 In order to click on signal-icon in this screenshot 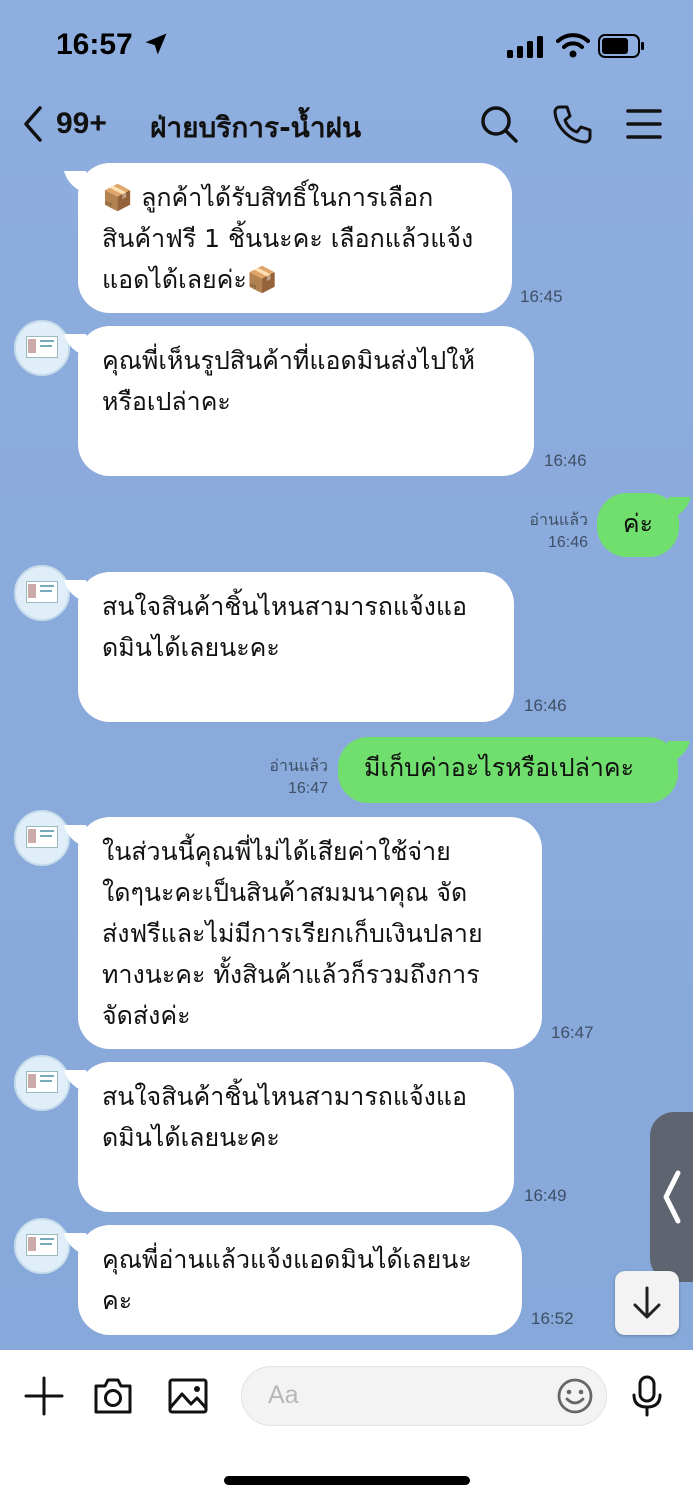, I will do `click(525, 47)`.